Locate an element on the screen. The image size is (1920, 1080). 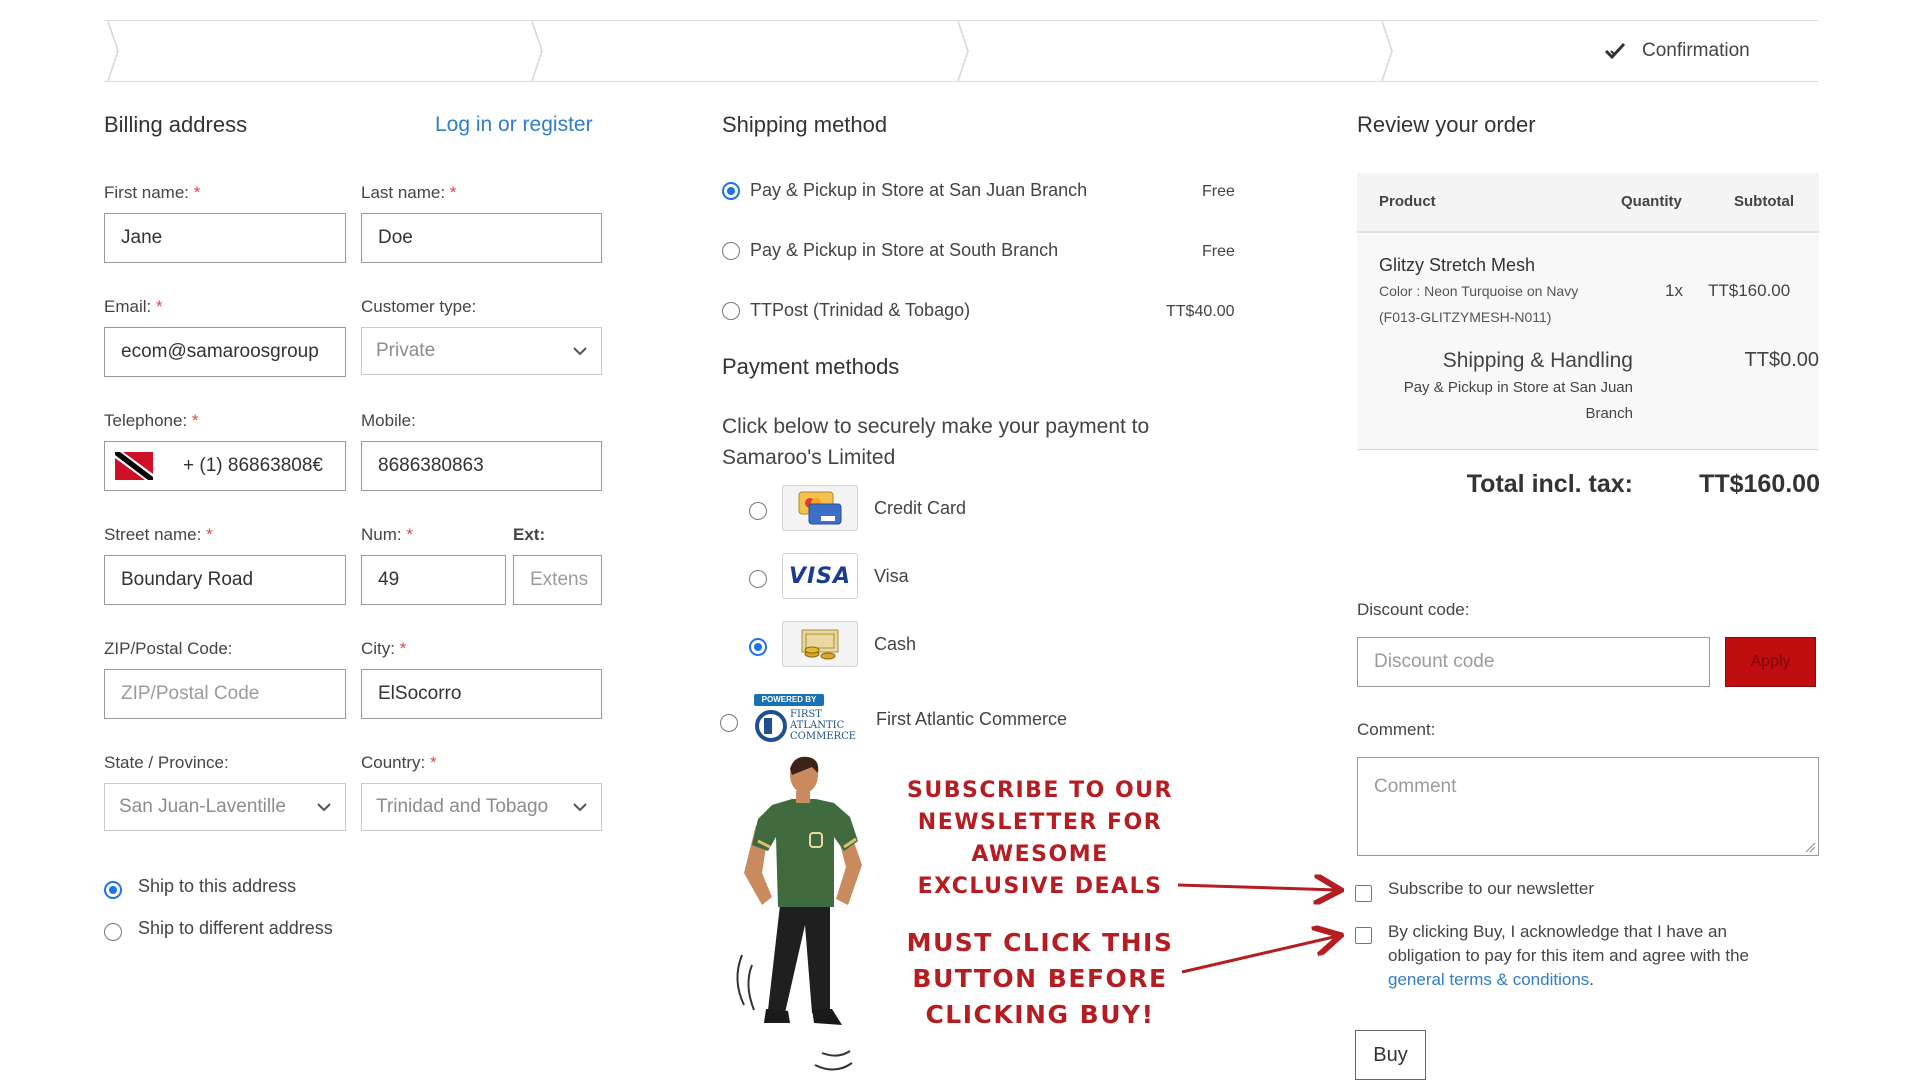
payment-method-label: Cash is located at coordinates (895, 644).